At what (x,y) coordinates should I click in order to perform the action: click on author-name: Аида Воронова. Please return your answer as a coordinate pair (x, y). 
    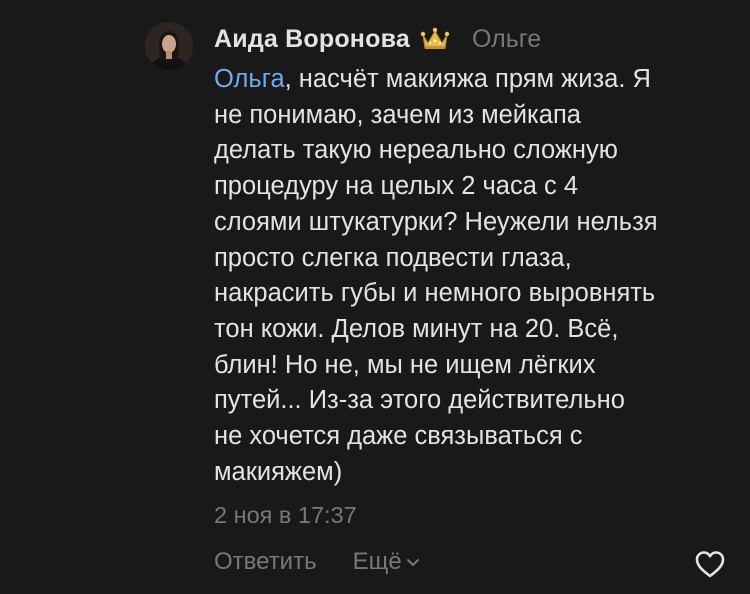
    Looking at the image, I should click on (312, 39).